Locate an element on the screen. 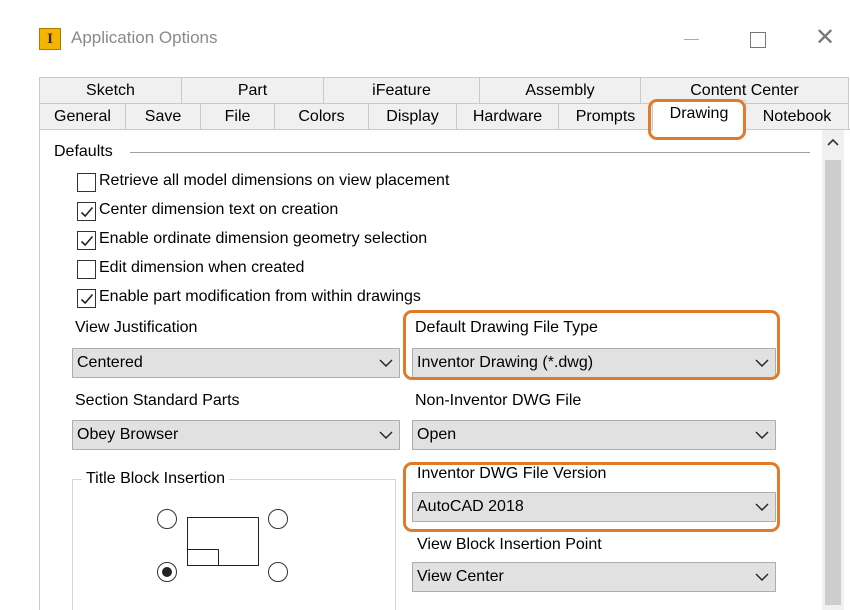  radio-bottom-left is located at coordinates (167, 572).